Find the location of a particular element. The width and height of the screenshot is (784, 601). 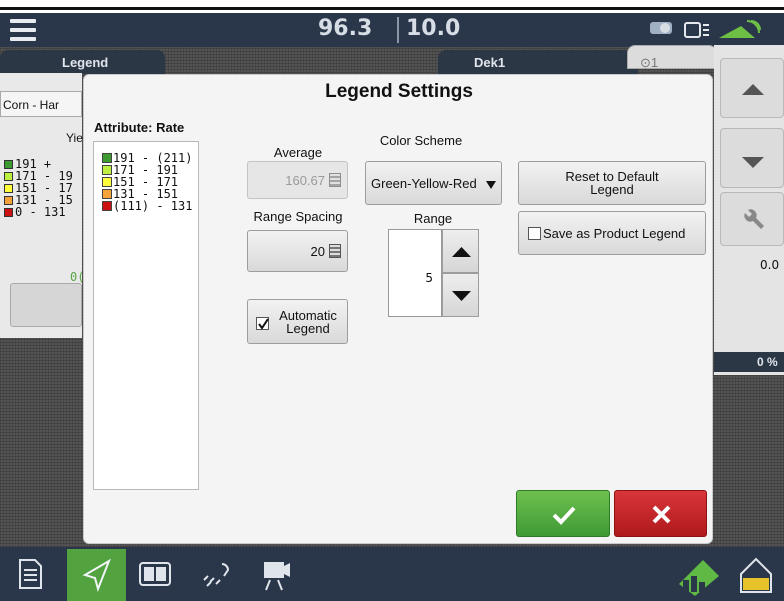

average-field: 160.67 is located at coordinates (297, 180).